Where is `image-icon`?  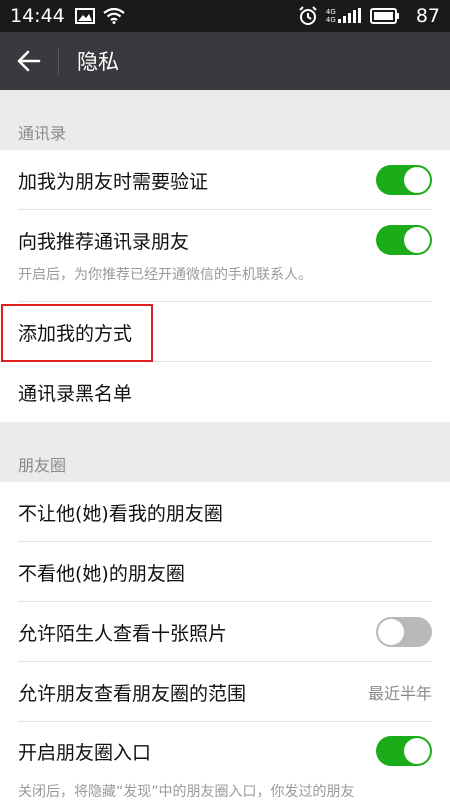 image-icon is located at coordinates (84, 16).